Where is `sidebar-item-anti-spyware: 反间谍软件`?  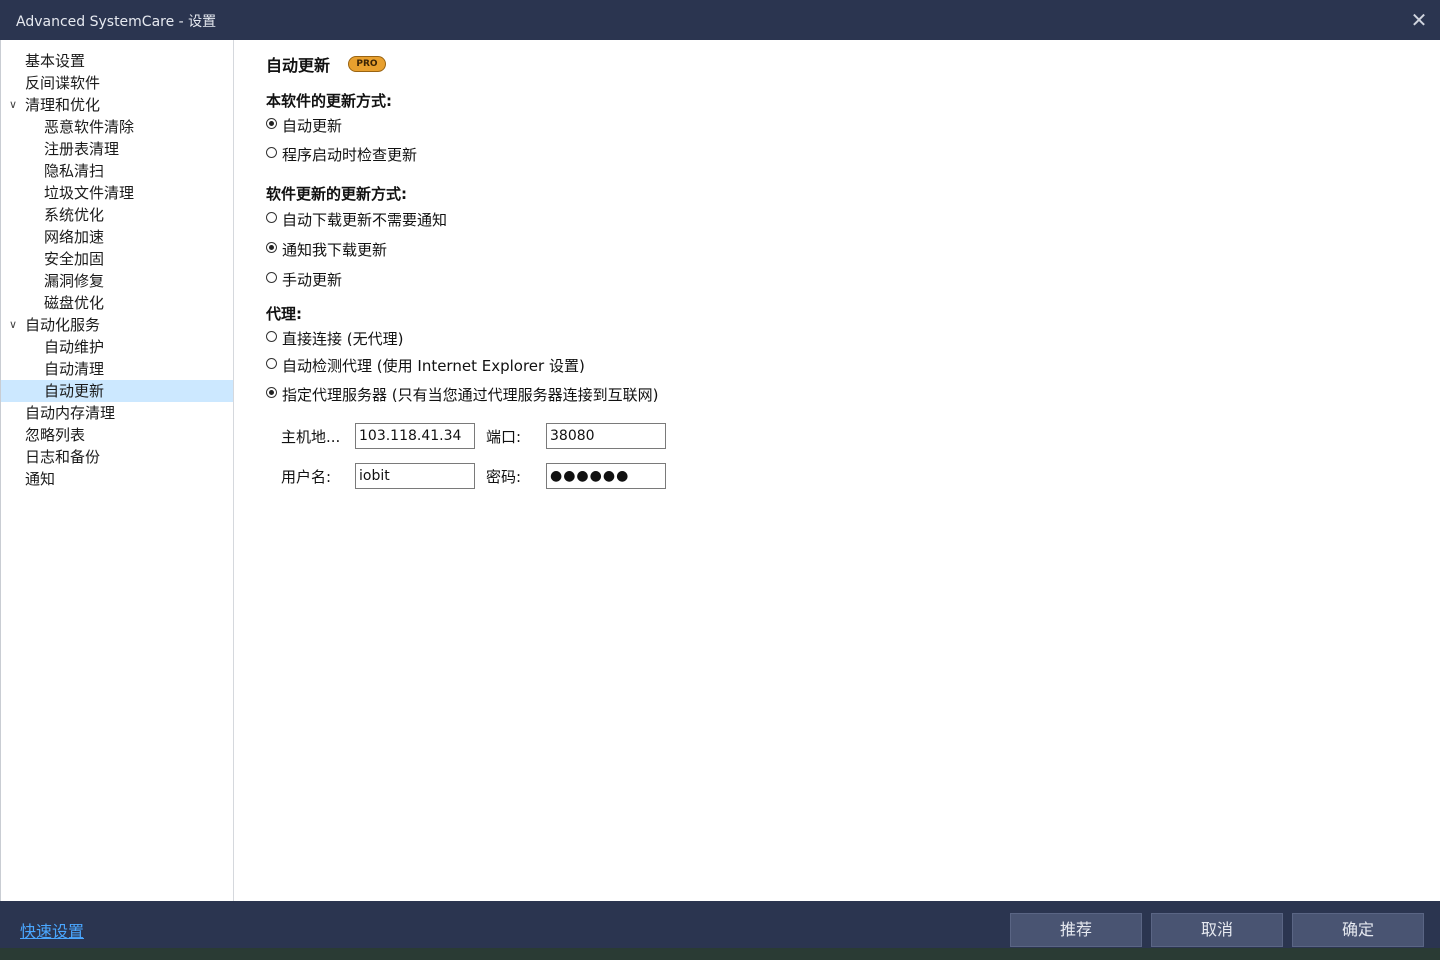
sidebar-item-anti-spyware: 反间谍软件 is located at coordinates (117, 83).